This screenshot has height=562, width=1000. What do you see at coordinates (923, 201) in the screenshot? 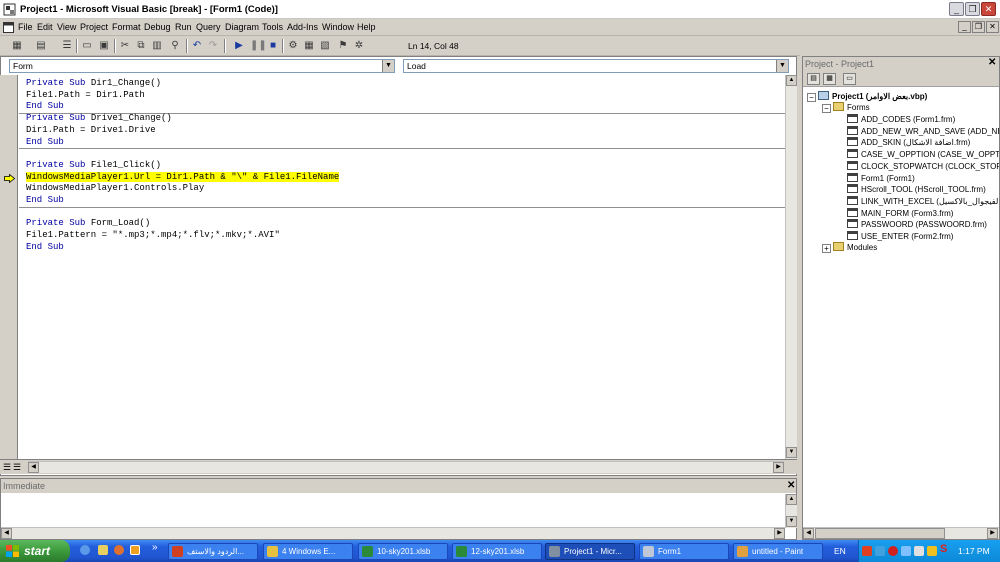
I see `tree-form-item: LINK_WITH_EXCEL (الفيجوال_بالاكسيل` at bounding box center [923, 201].